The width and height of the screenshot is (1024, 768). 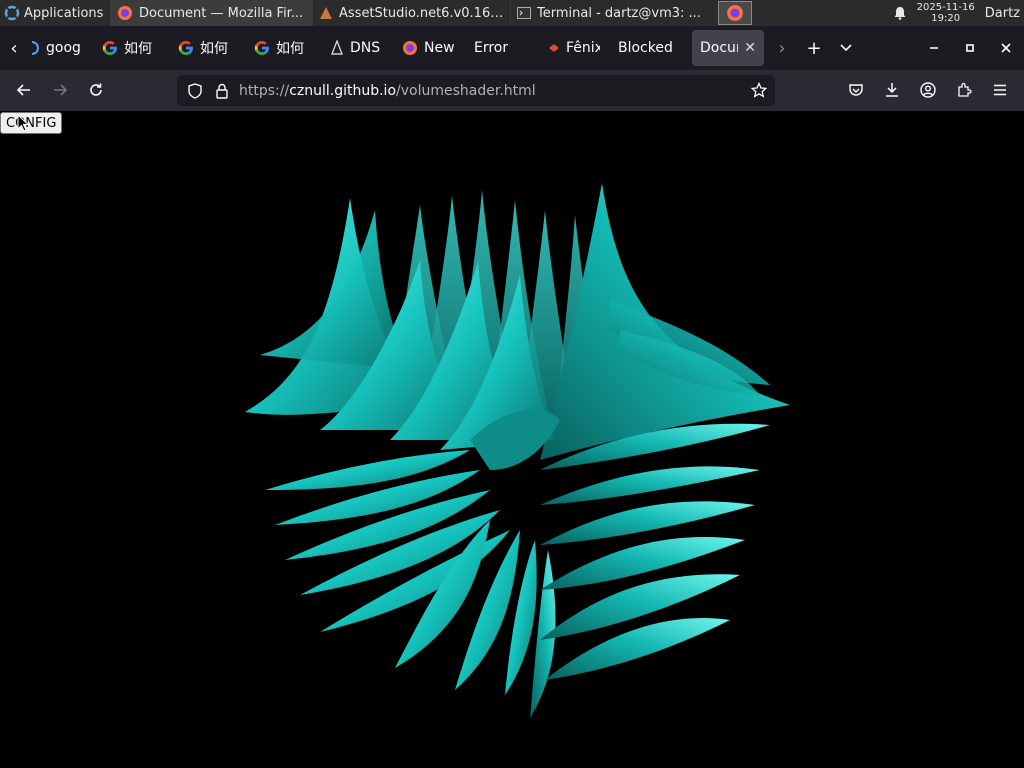 I want to click on loading-icon, so click(x=35, y=48).